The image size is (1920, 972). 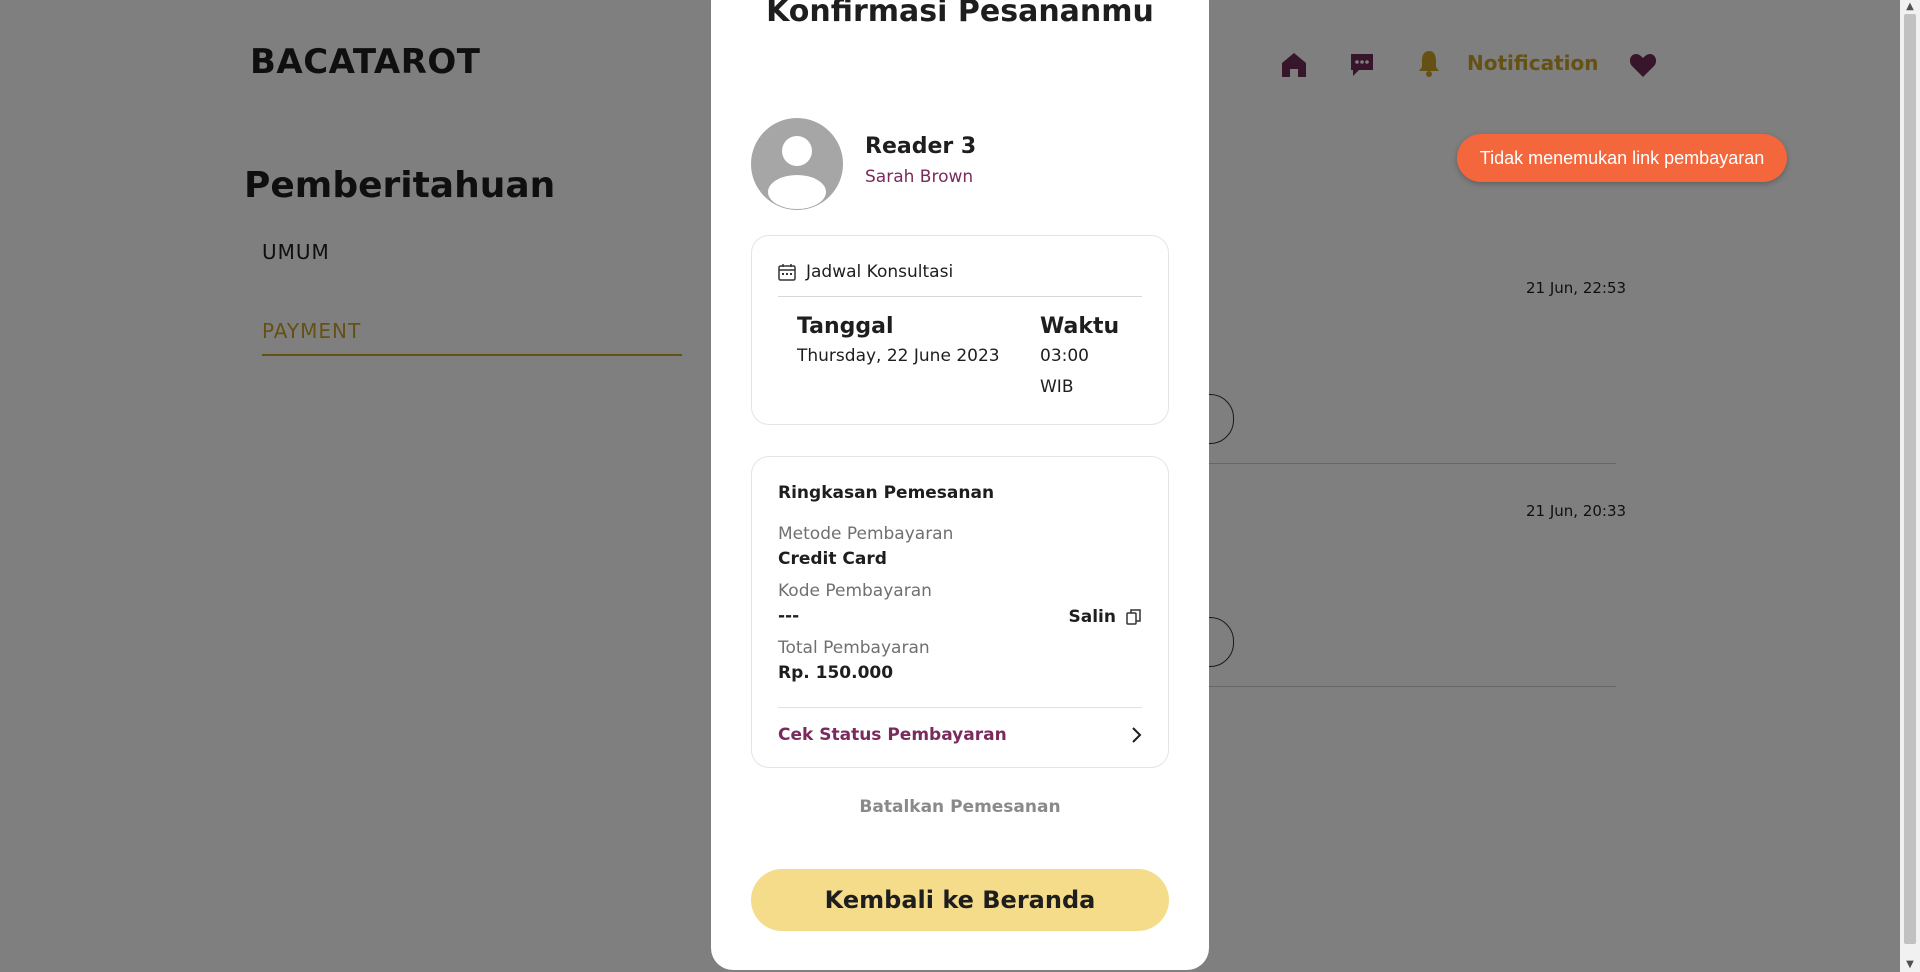 I want to click on copy-icon, so click(x=1133, y=617).